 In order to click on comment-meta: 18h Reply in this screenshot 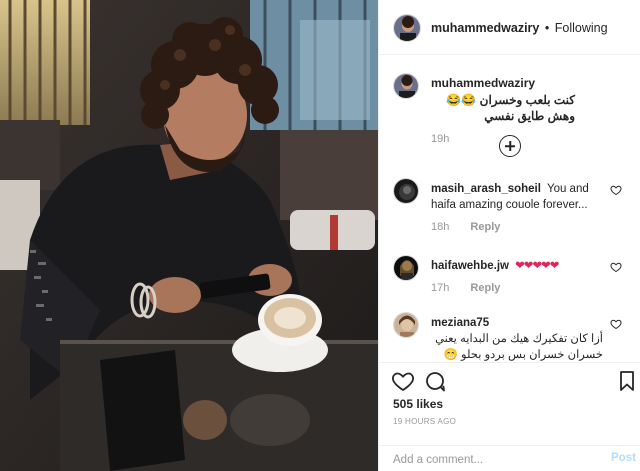, I will do `click(465, 227)`.